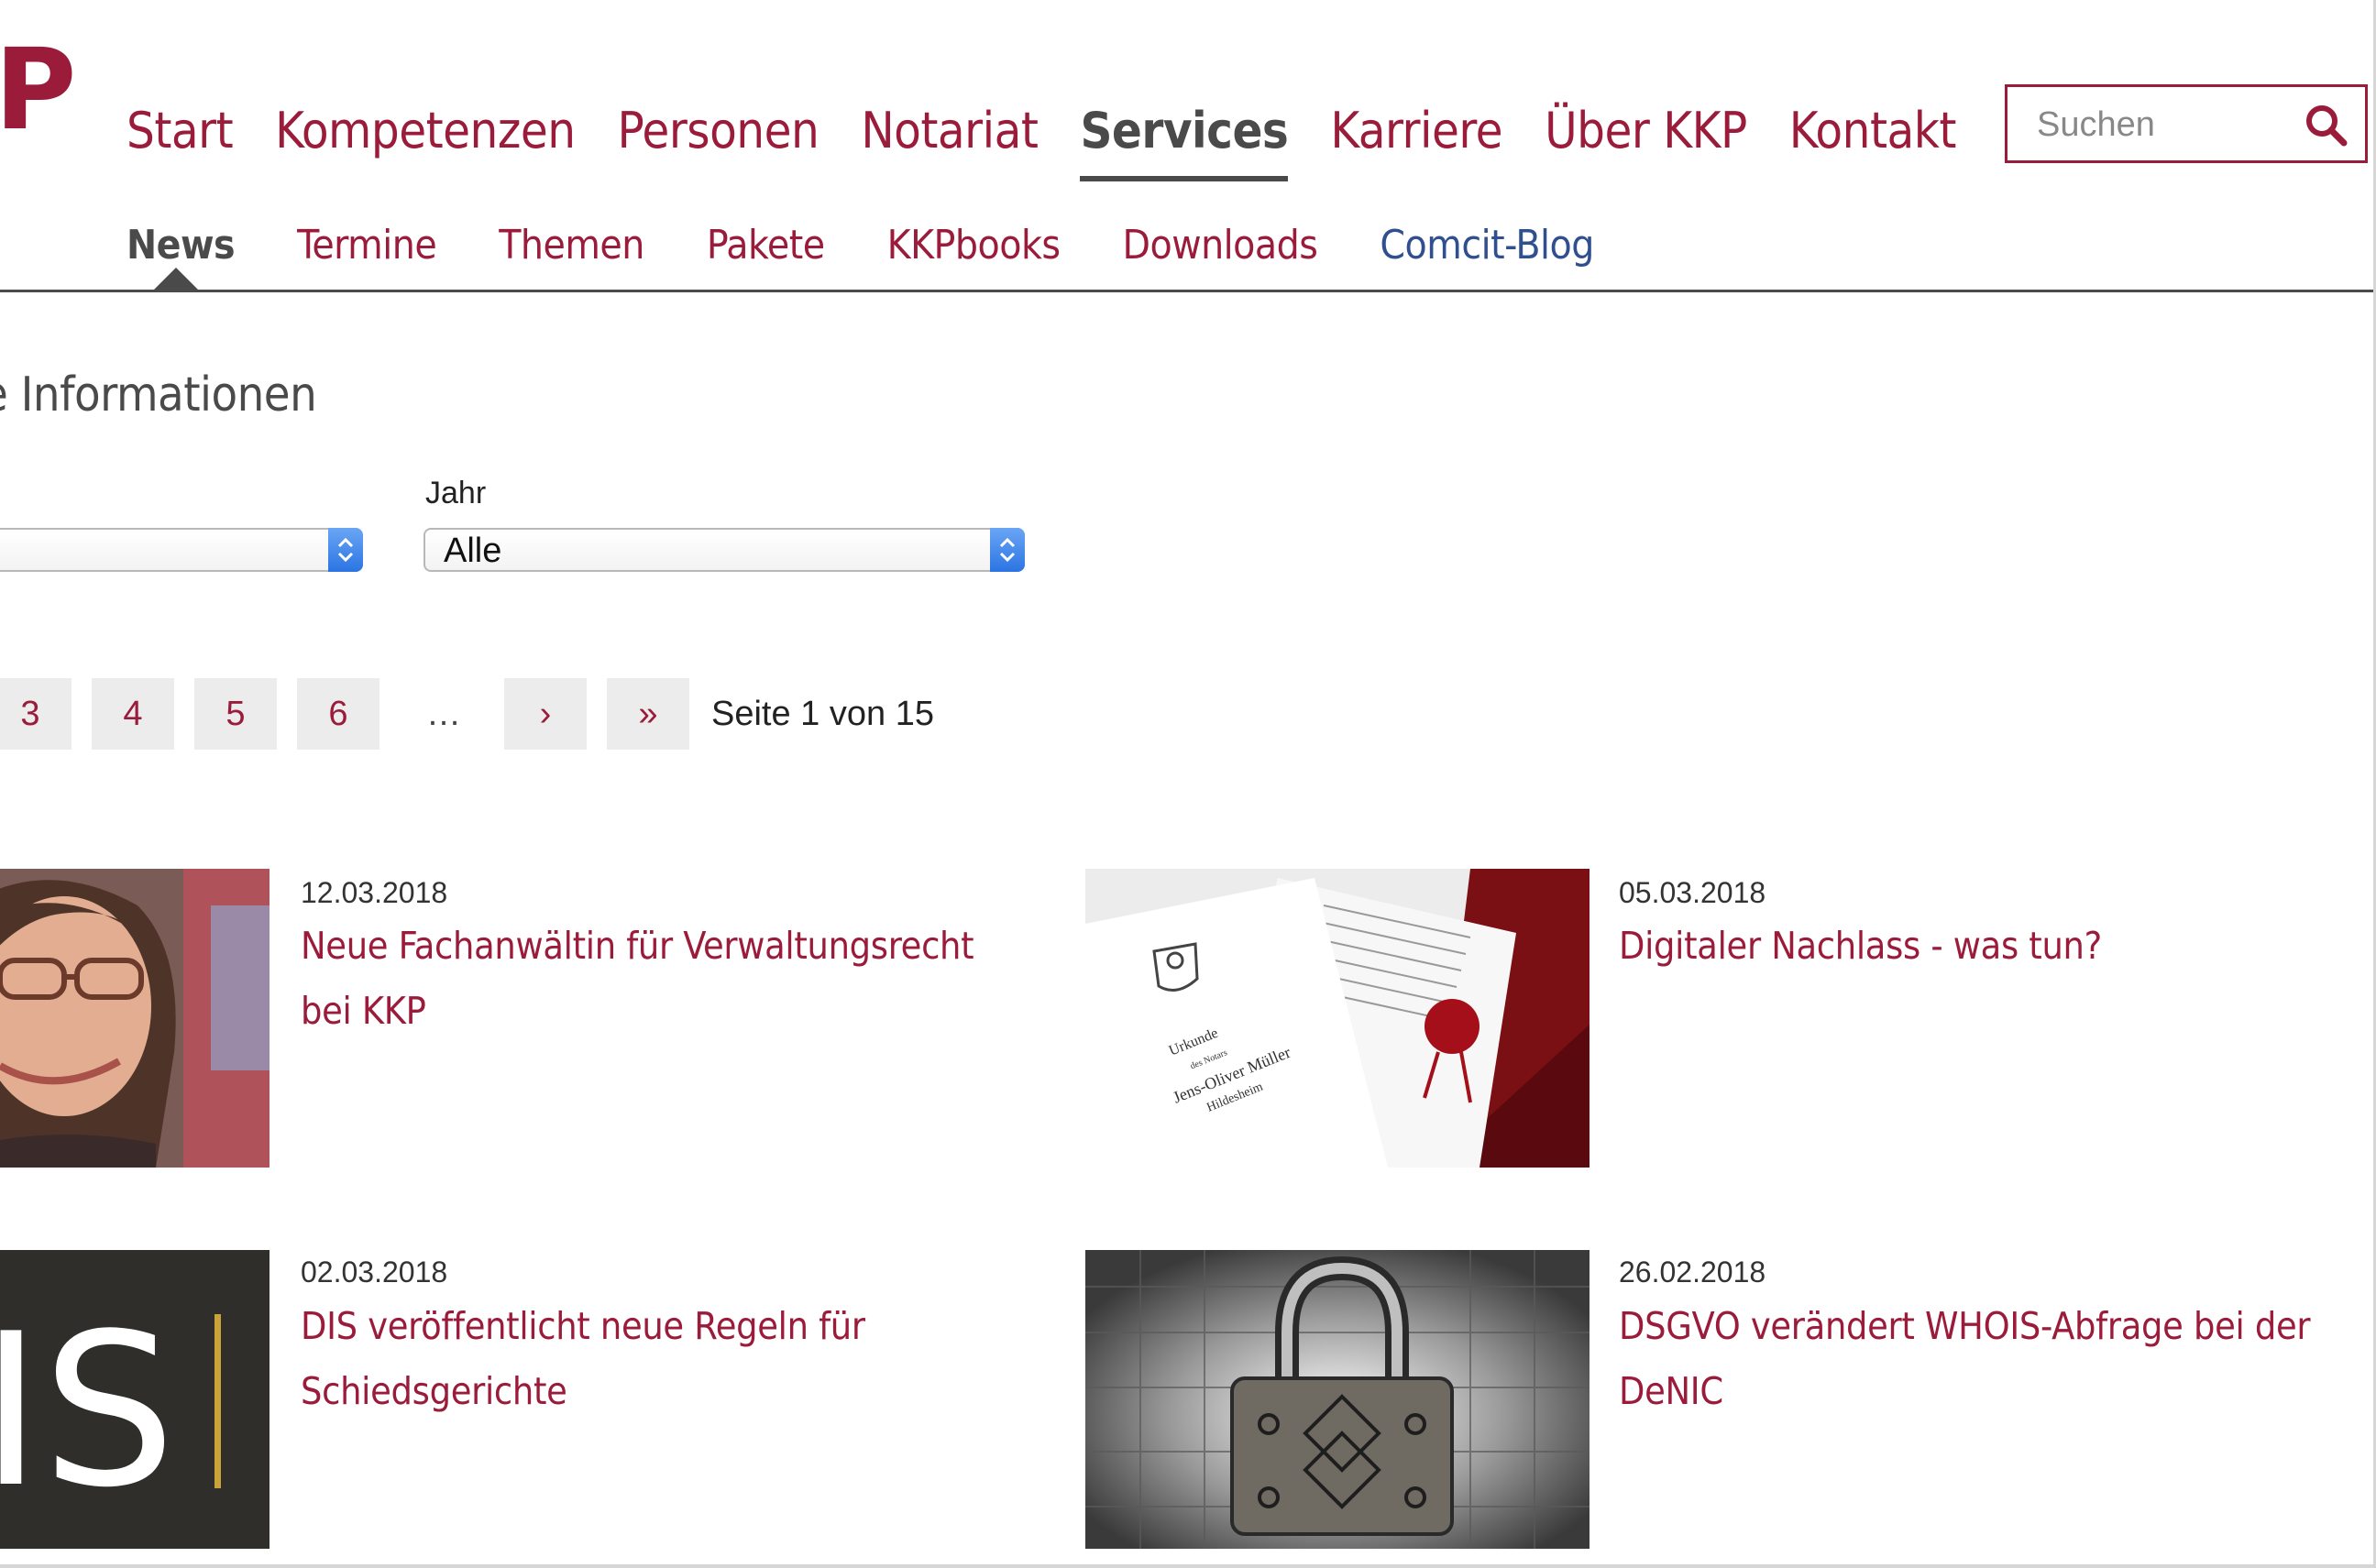  Describe the element at coordinates (1188, 1566) in the screenshot. I see `window-bottom-edge` at that location.